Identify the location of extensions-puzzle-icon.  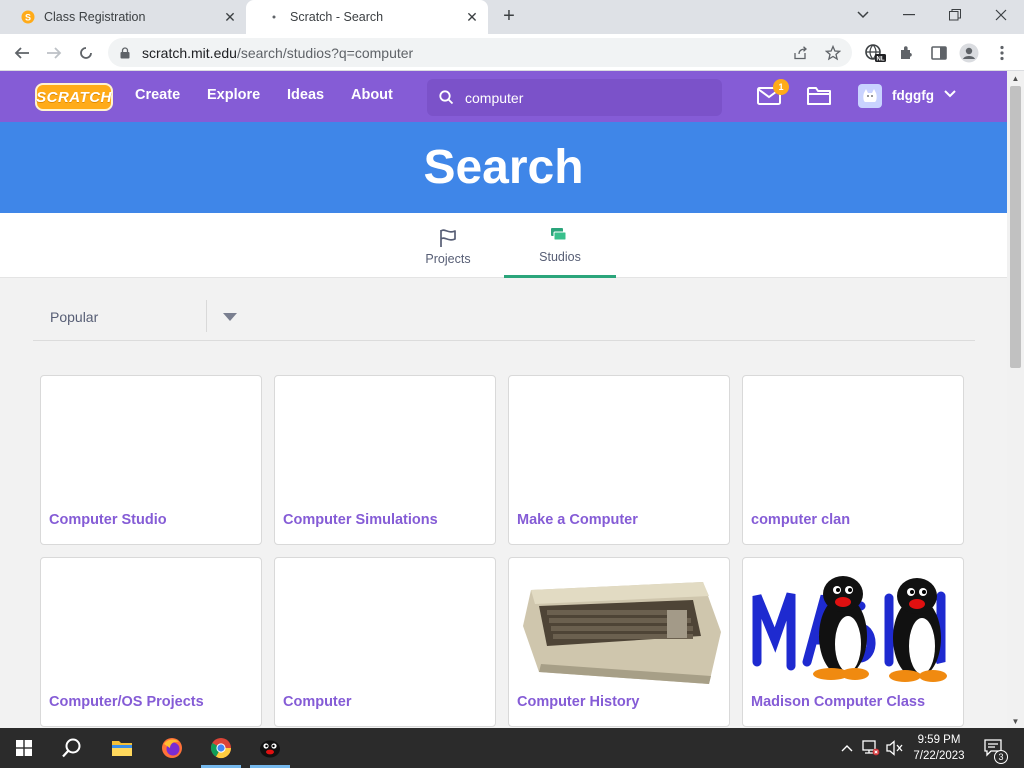
(907, 53).